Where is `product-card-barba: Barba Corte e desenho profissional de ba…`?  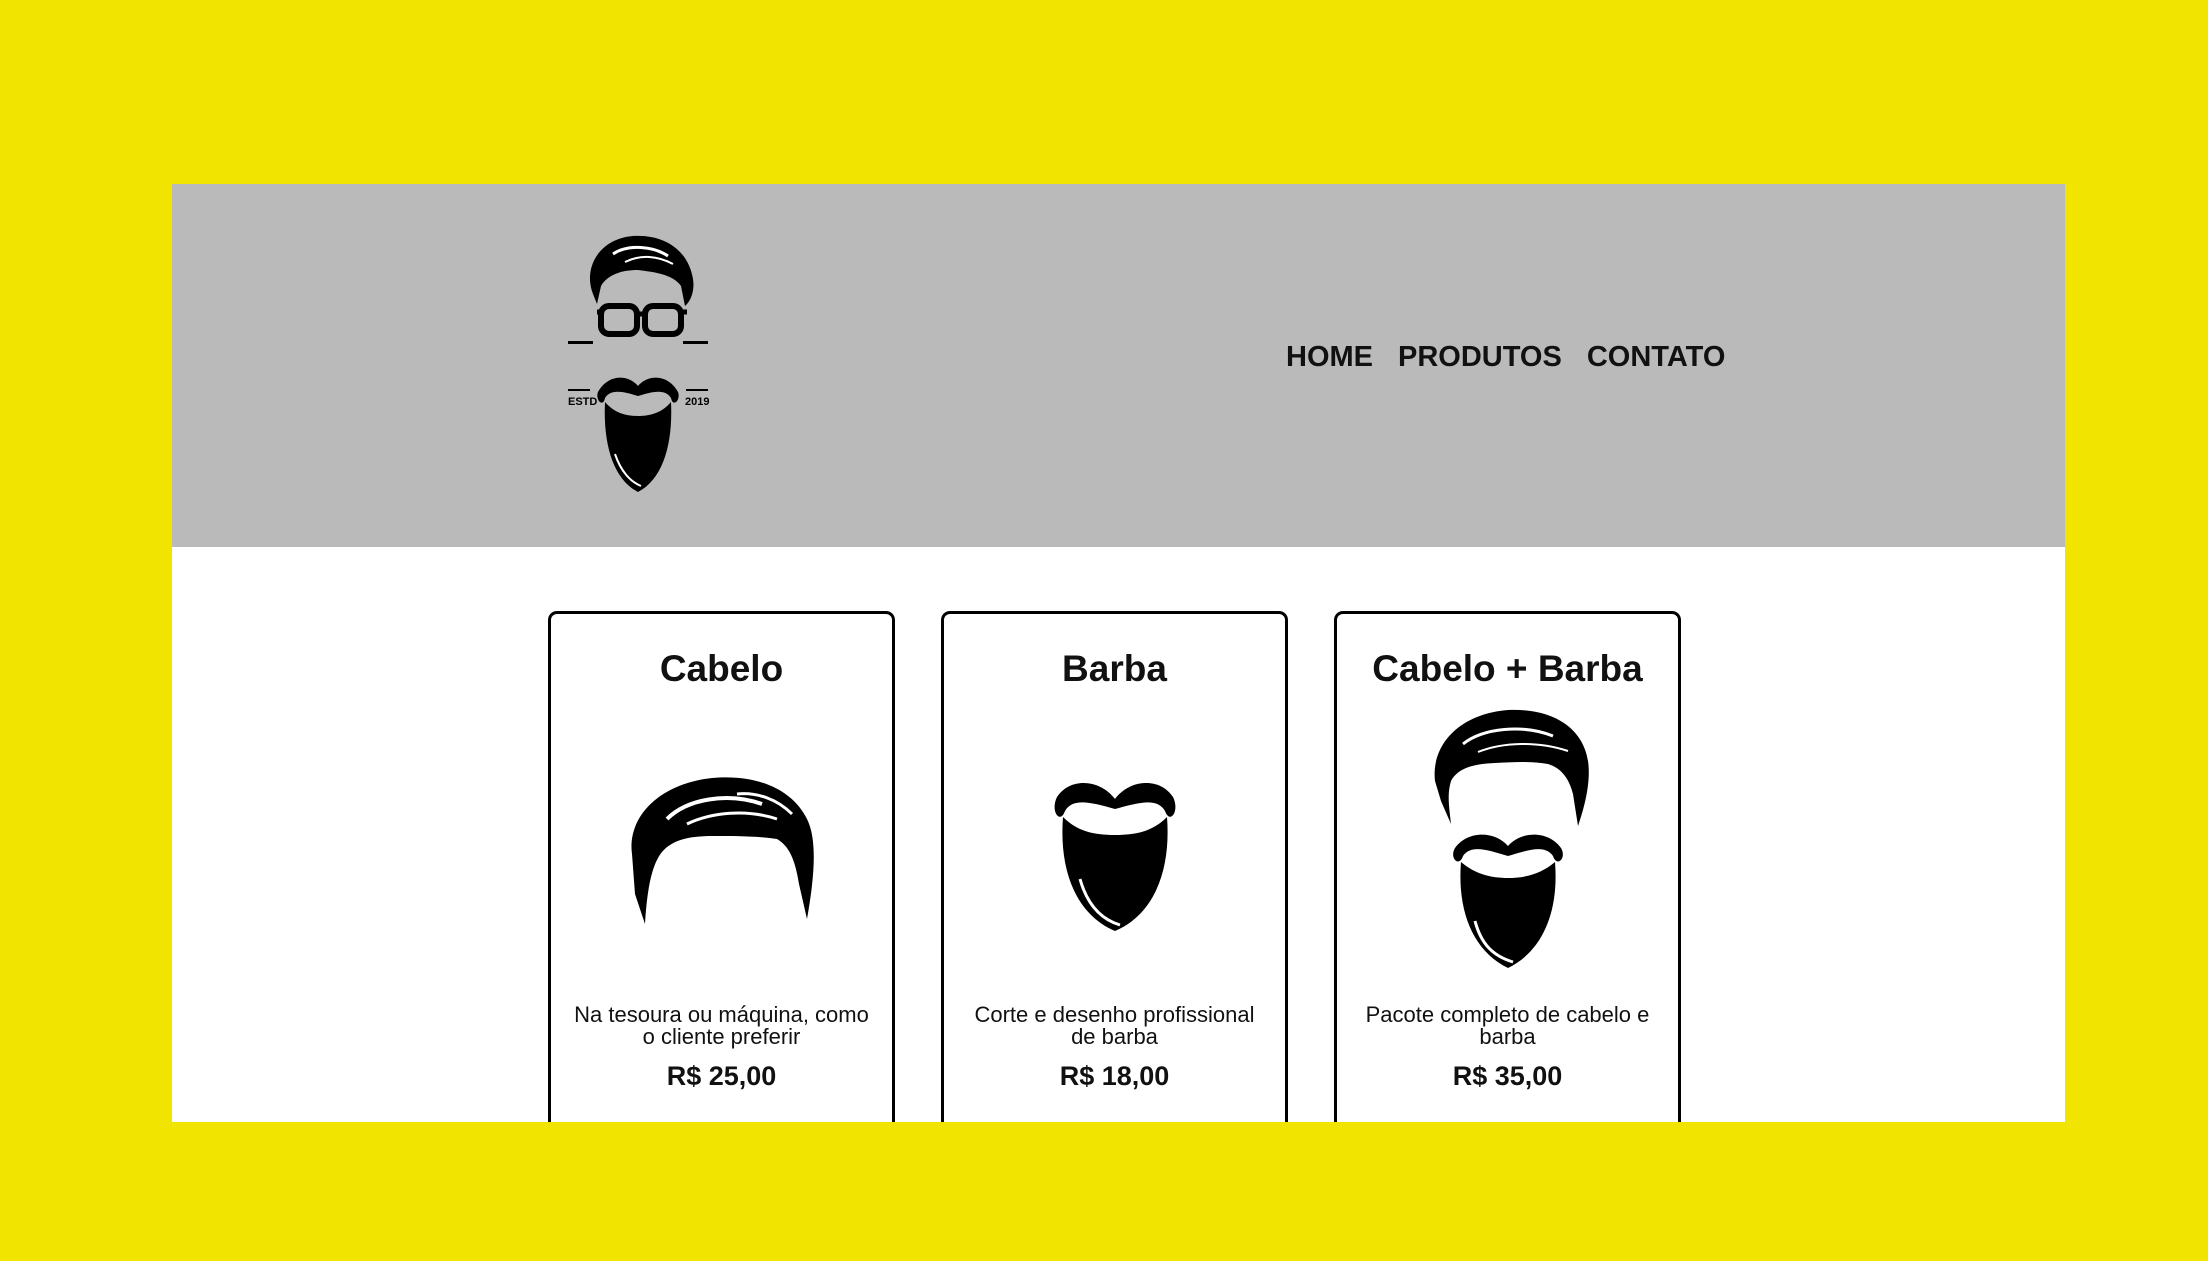
product-card-barba: Barba Corte e desenho profissional de ba… is located at coordinates (1114, 866).